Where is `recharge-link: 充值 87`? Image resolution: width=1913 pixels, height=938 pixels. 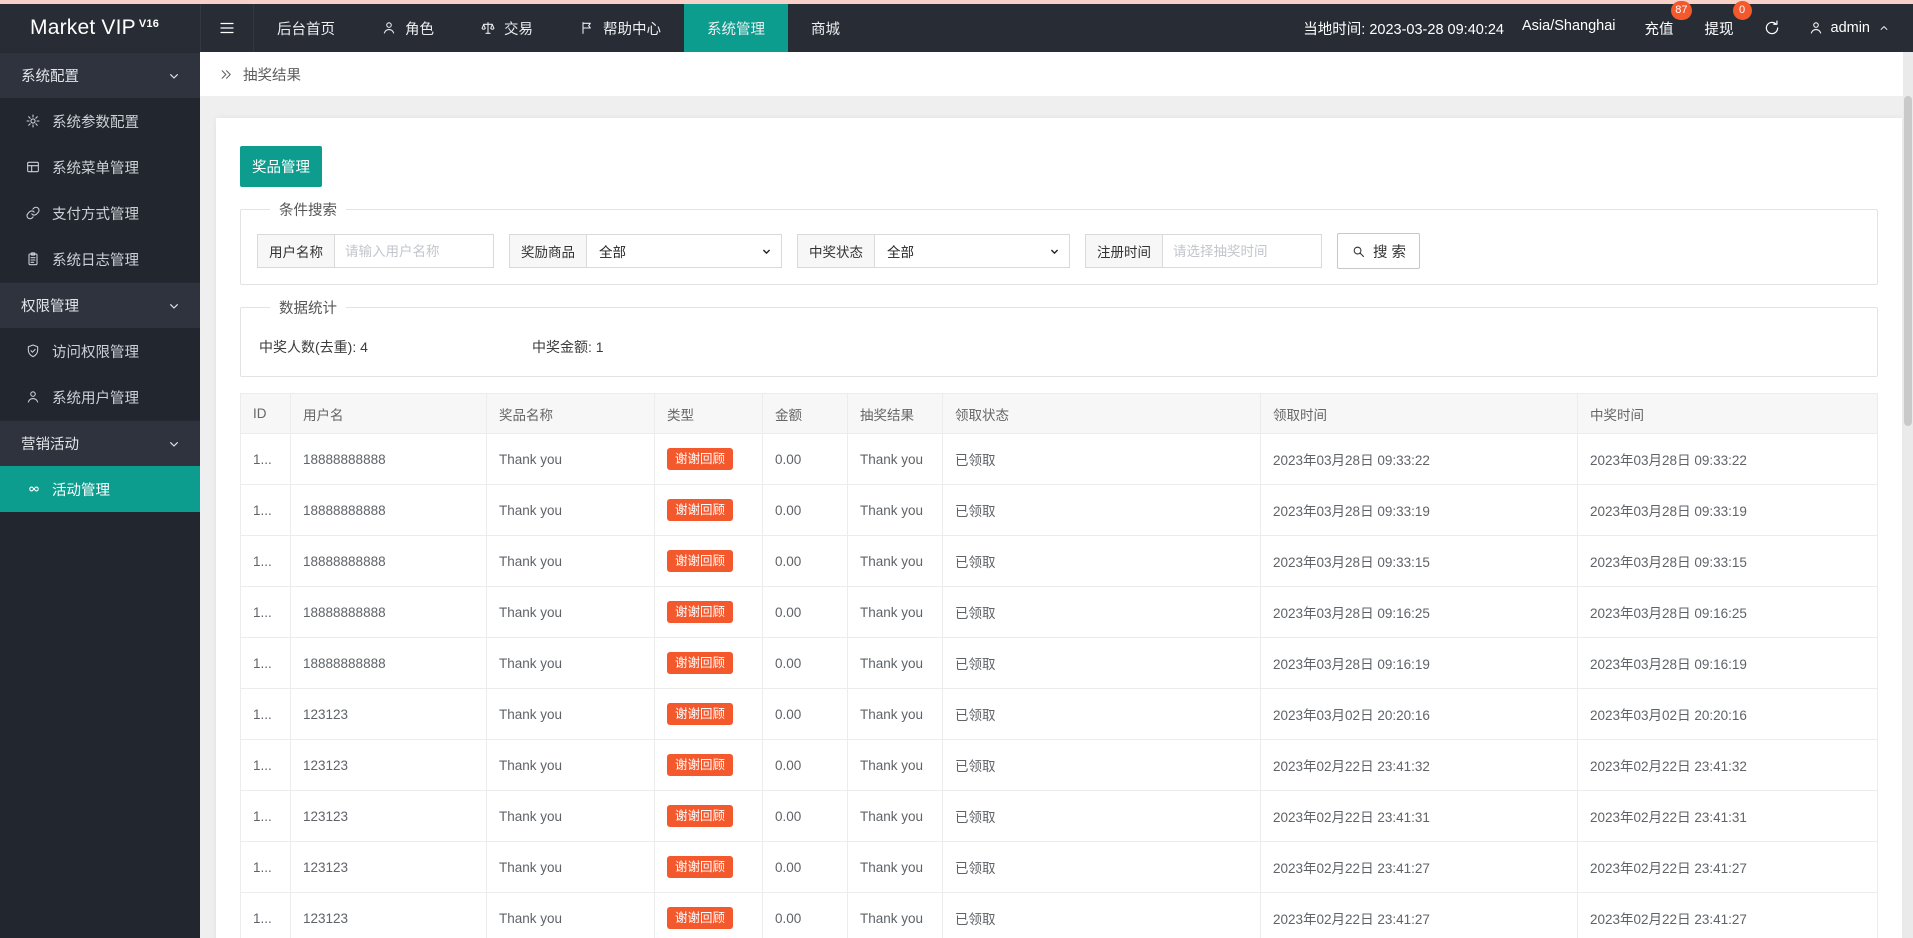 recharge-link: 充值 87 is located at coordinates (1667, 21).